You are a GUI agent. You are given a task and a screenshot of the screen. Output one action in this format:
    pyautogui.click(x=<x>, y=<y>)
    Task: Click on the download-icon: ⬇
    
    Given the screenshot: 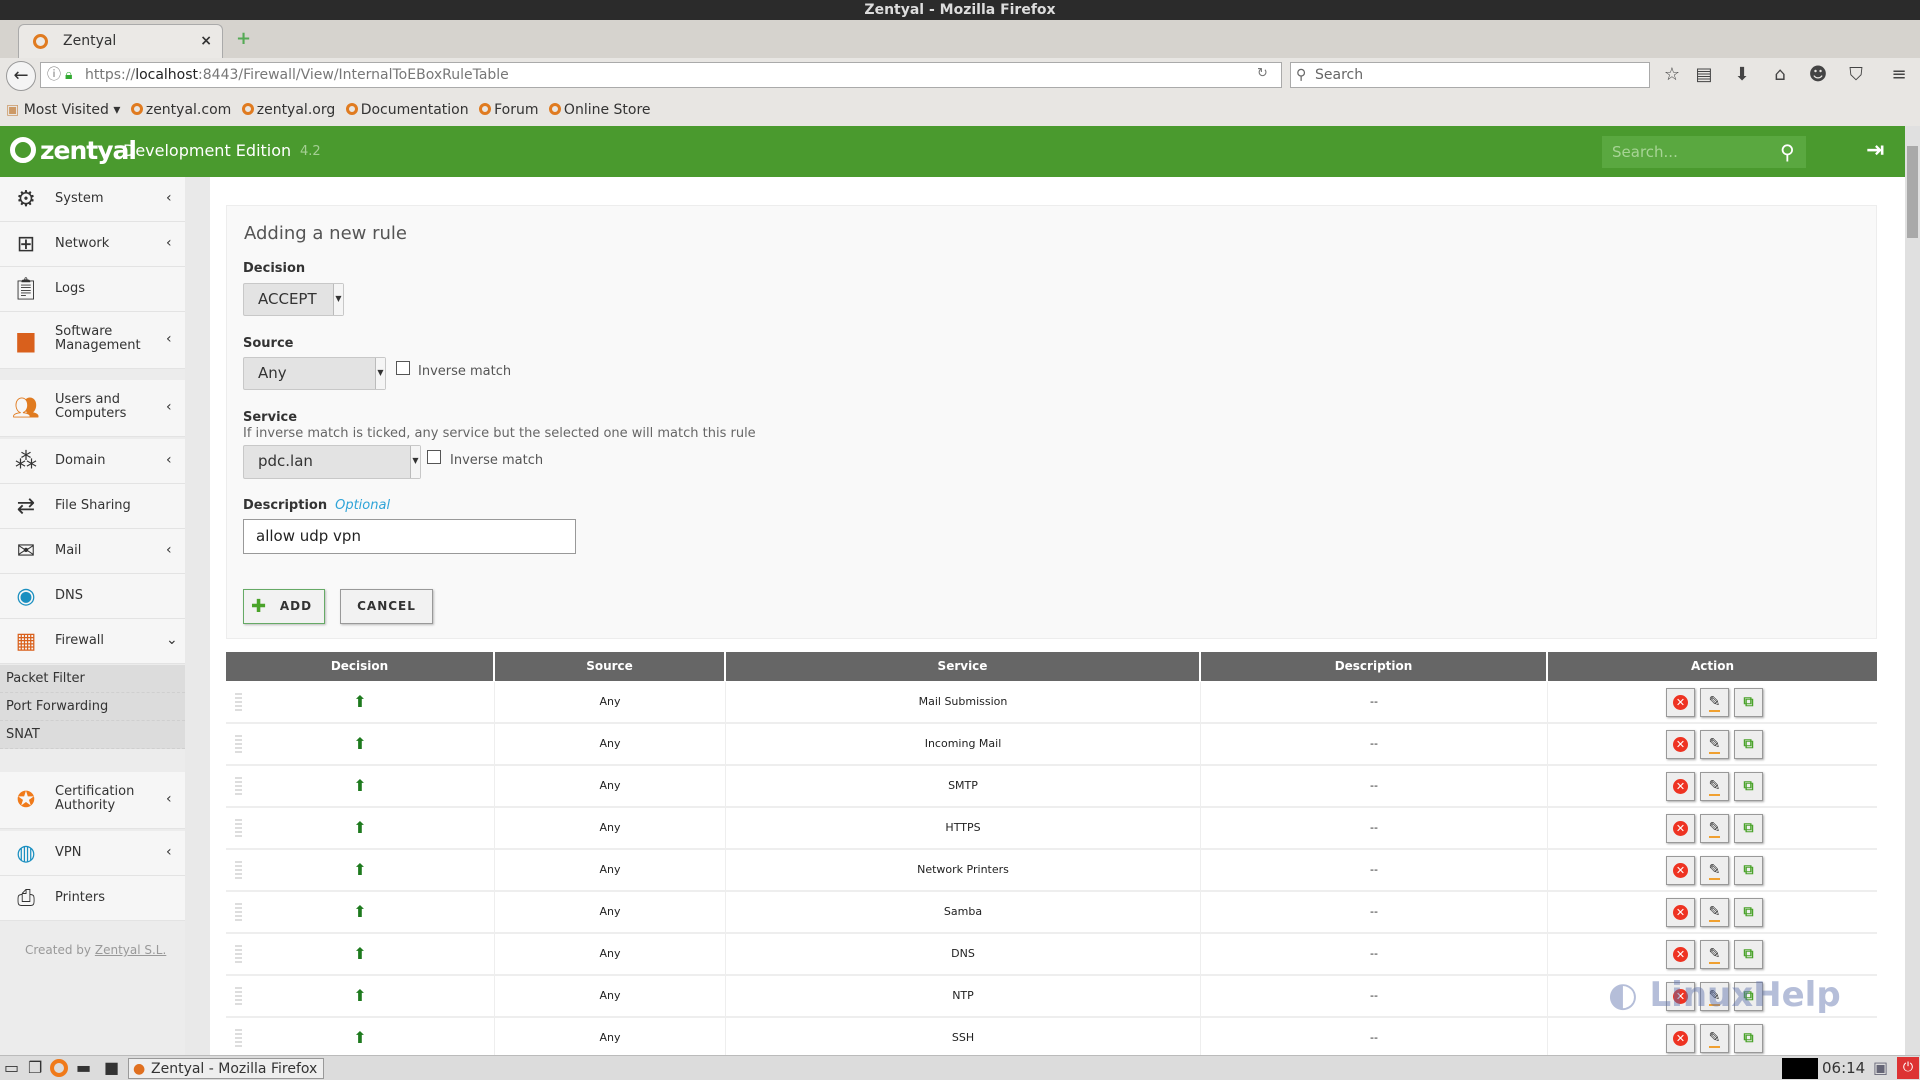 What is the action you would take?
    pyautogui.click(x=1742, y=76)
    